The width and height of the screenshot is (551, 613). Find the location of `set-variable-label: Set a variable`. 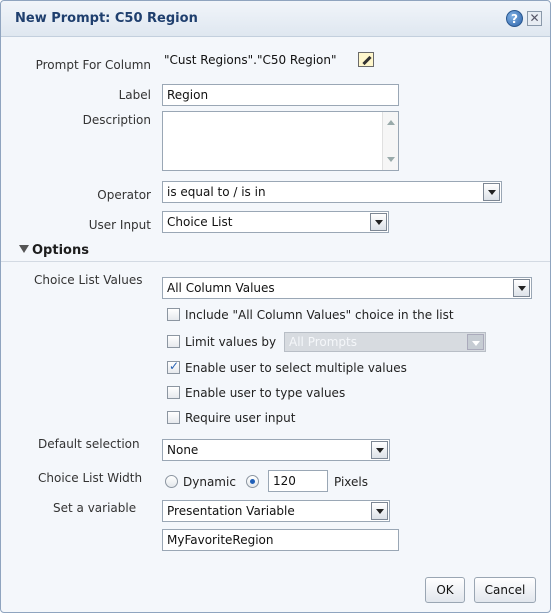

set-variable-label: Set a variable is located at coordinates (95, 508).